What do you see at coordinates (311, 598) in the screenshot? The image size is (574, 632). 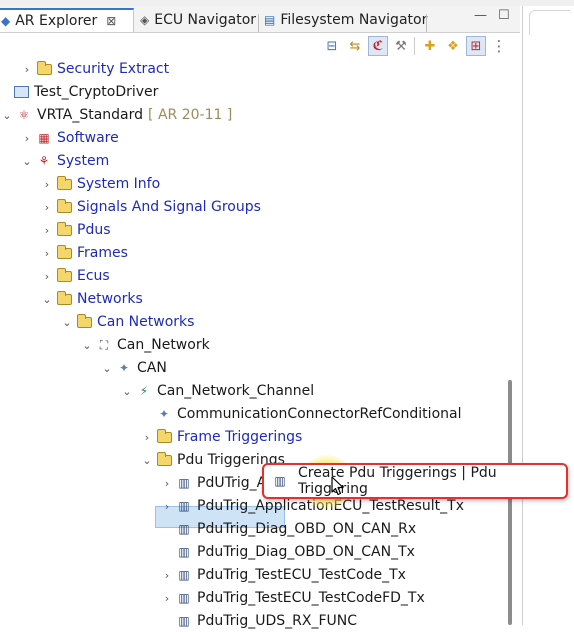 I see `tree-item-label: PduTrig_TestECU_TestCodeFD_Tx` at bounding box center [311, 598].